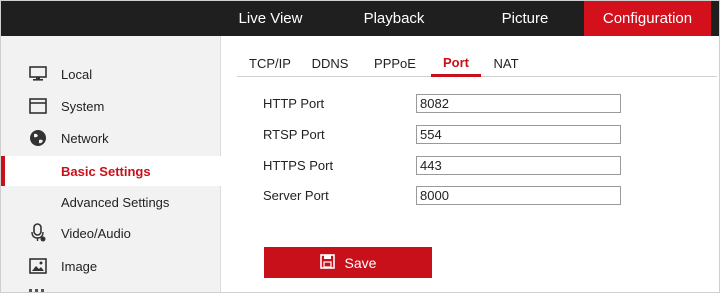 This screenshot has height=293, width=720. Describe the element at coordinates (38, 74) in the screenshot. I see `monitor-icon` at that location.